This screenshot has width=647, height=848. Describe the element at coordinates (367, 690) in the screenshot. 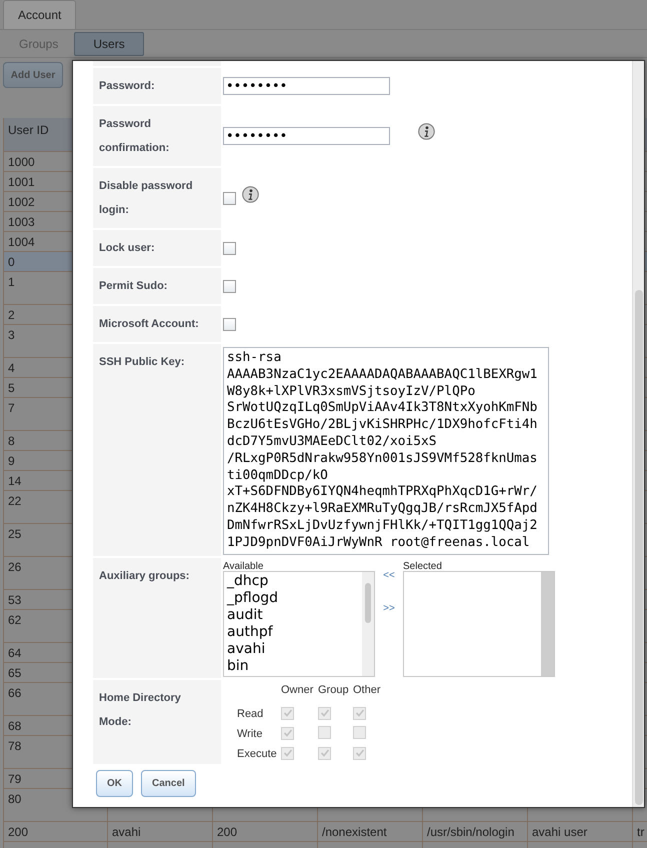

I see `column-label: Other` at that location.